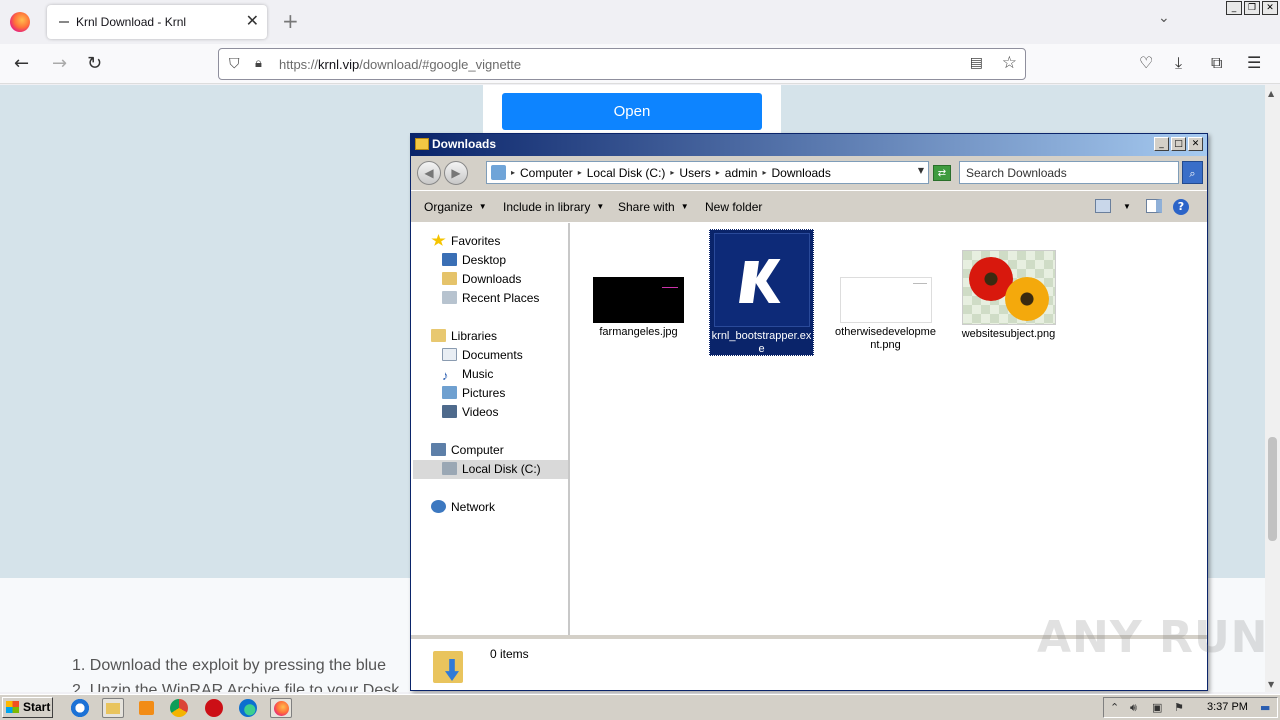  Describe the element at coordinates (80, 708) in the screenshot. I see `internet-explorer-icon` at that location.